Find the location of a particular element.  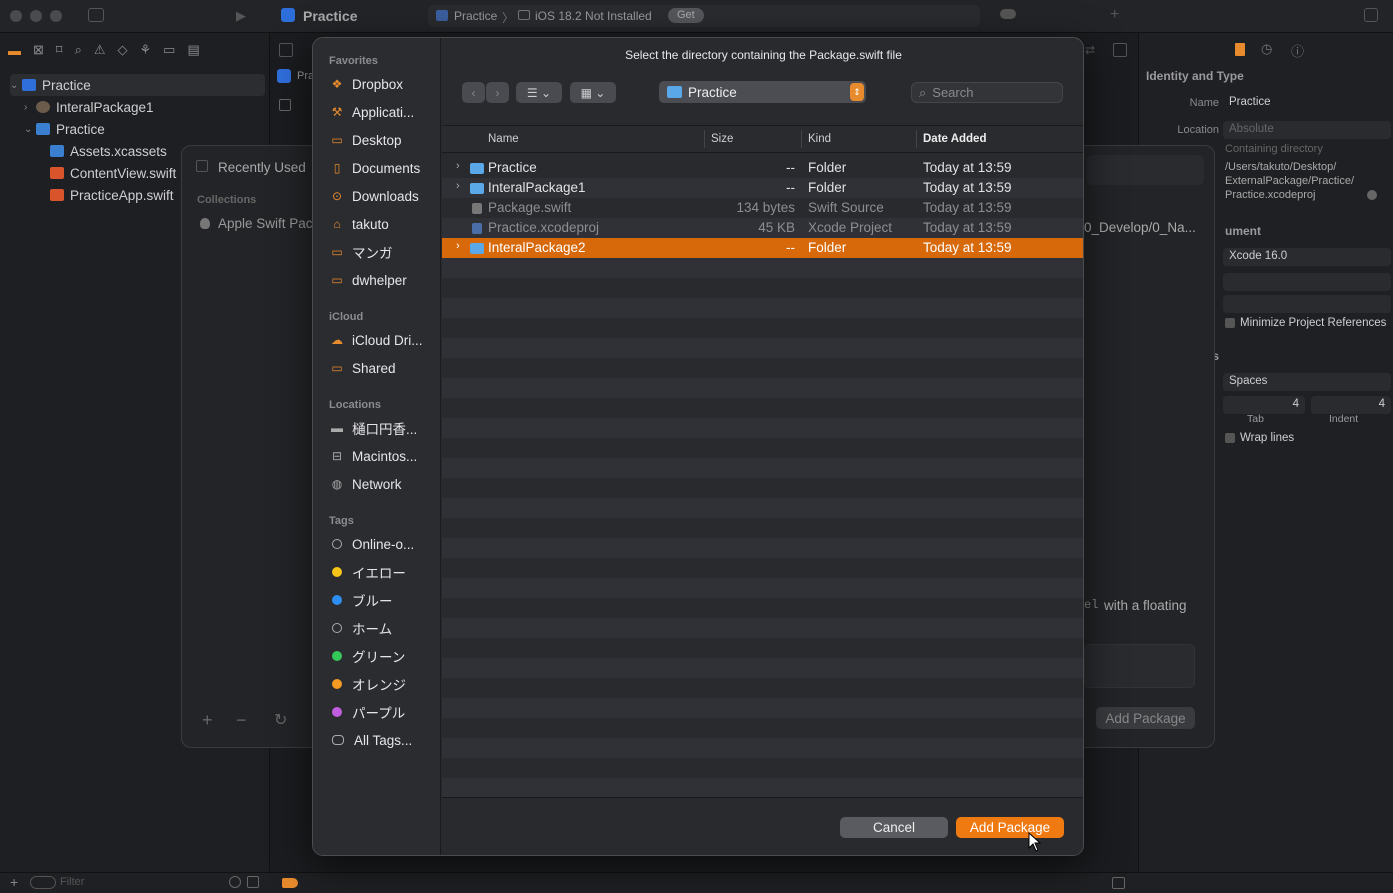

minimize-checkbox is located at coordinates (1230, 323).